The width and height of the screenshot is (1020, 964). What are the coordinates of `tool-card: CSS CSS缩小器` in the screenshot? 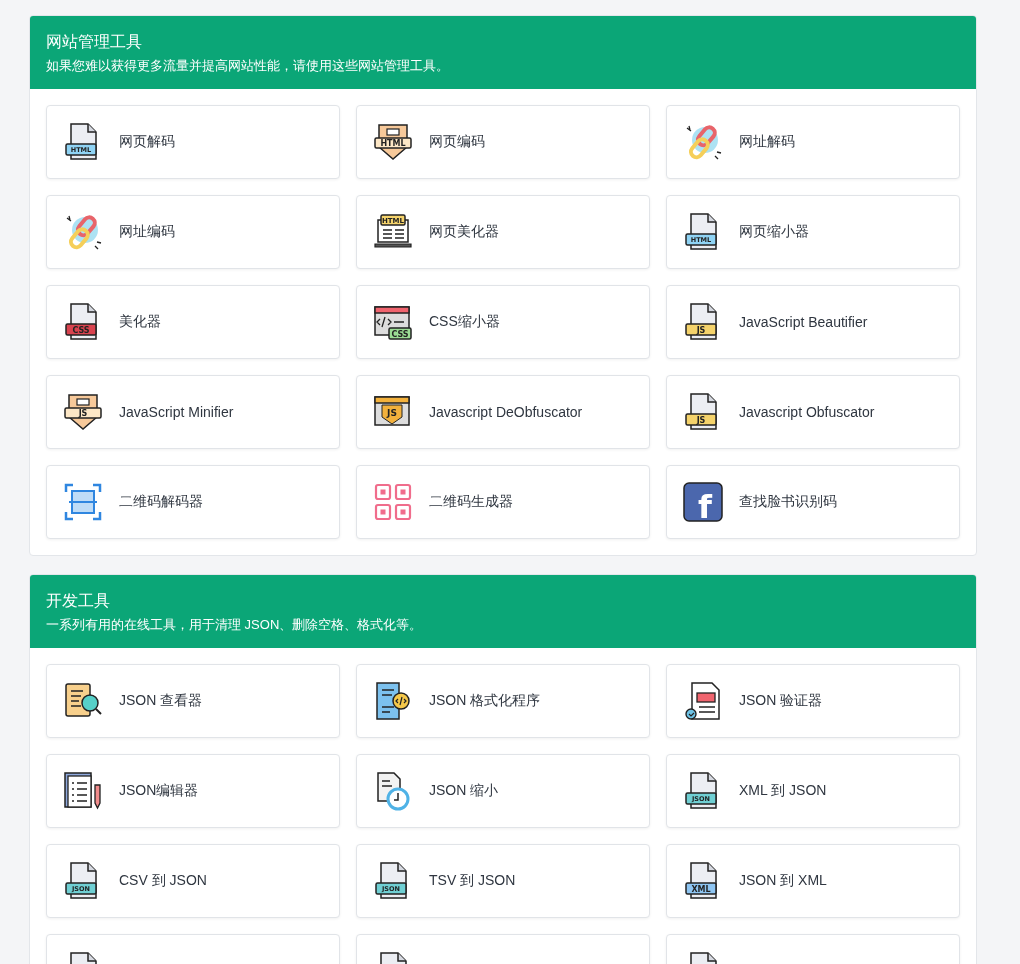 It's located at (503, 322).